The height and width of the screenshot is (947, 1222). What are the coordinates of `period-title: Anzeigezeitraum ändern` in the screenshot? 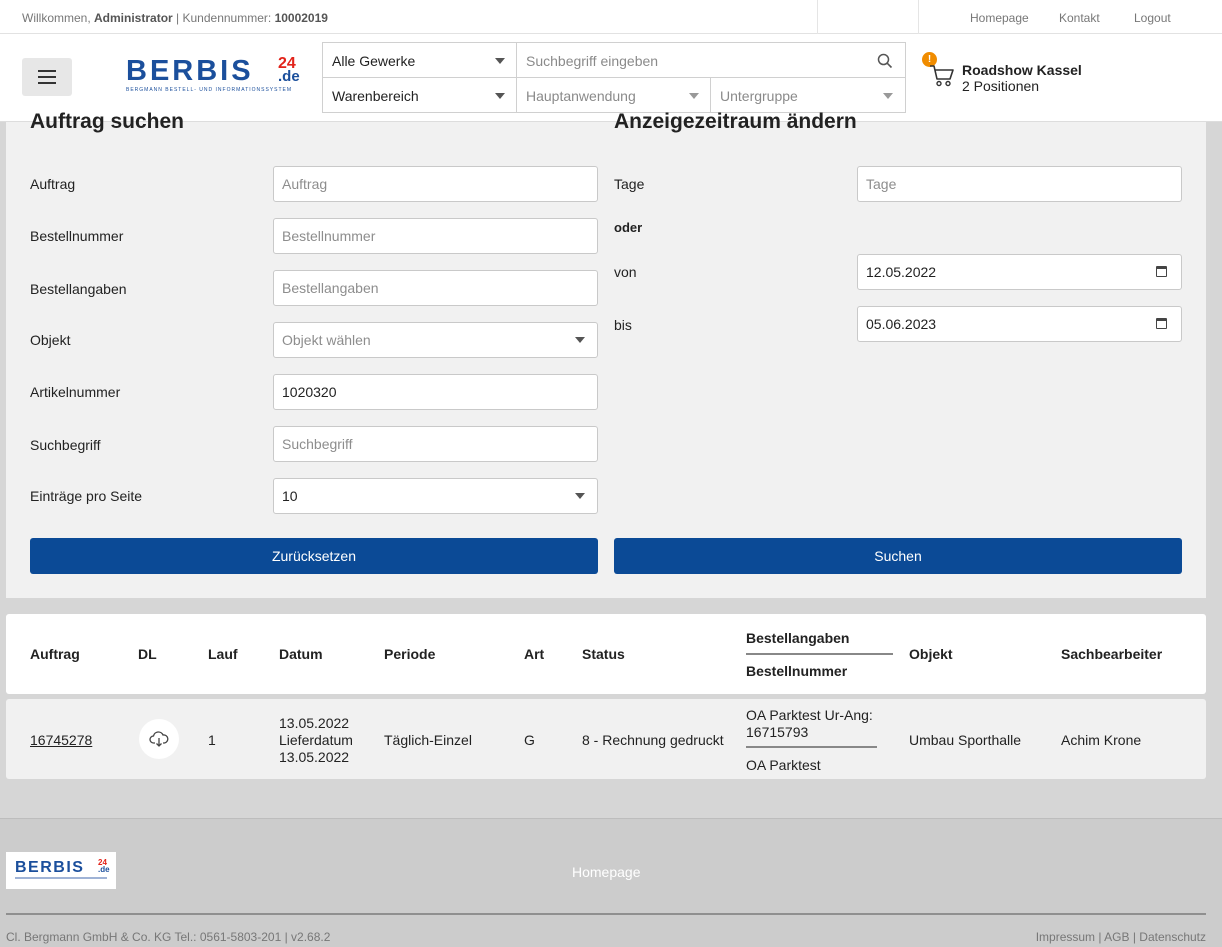 It's located at (735, 121).